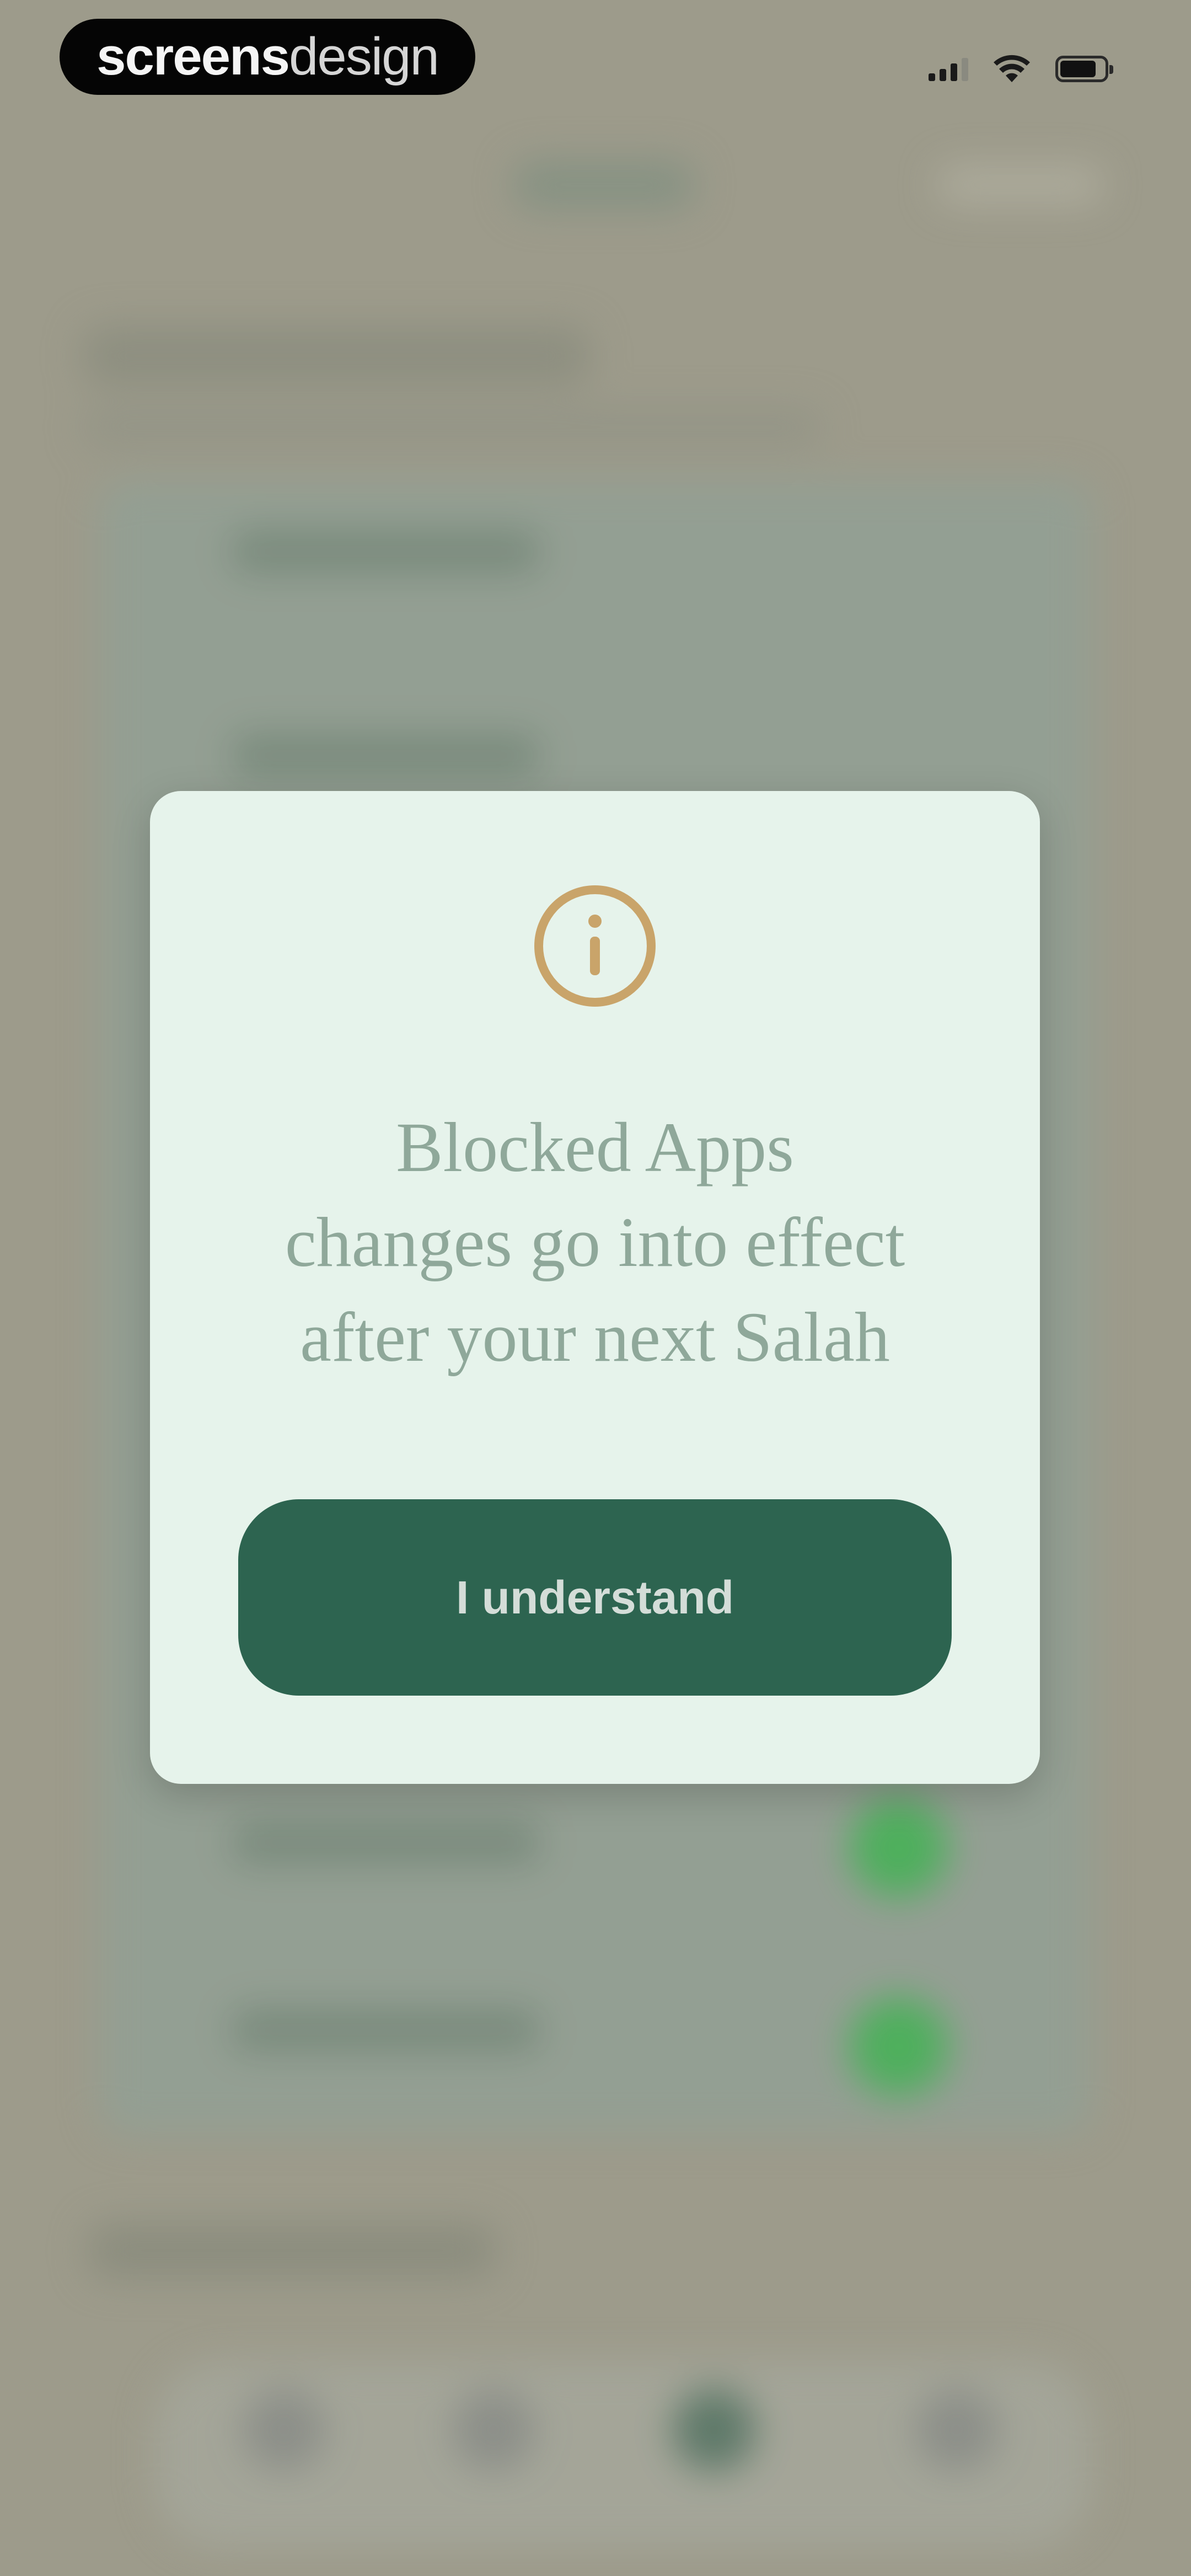 This screenshot has width=1191, height=2576. Describe the element at coordinates (452, 427) in the screenshot. I see `section-subtitle-blurred` at that location.